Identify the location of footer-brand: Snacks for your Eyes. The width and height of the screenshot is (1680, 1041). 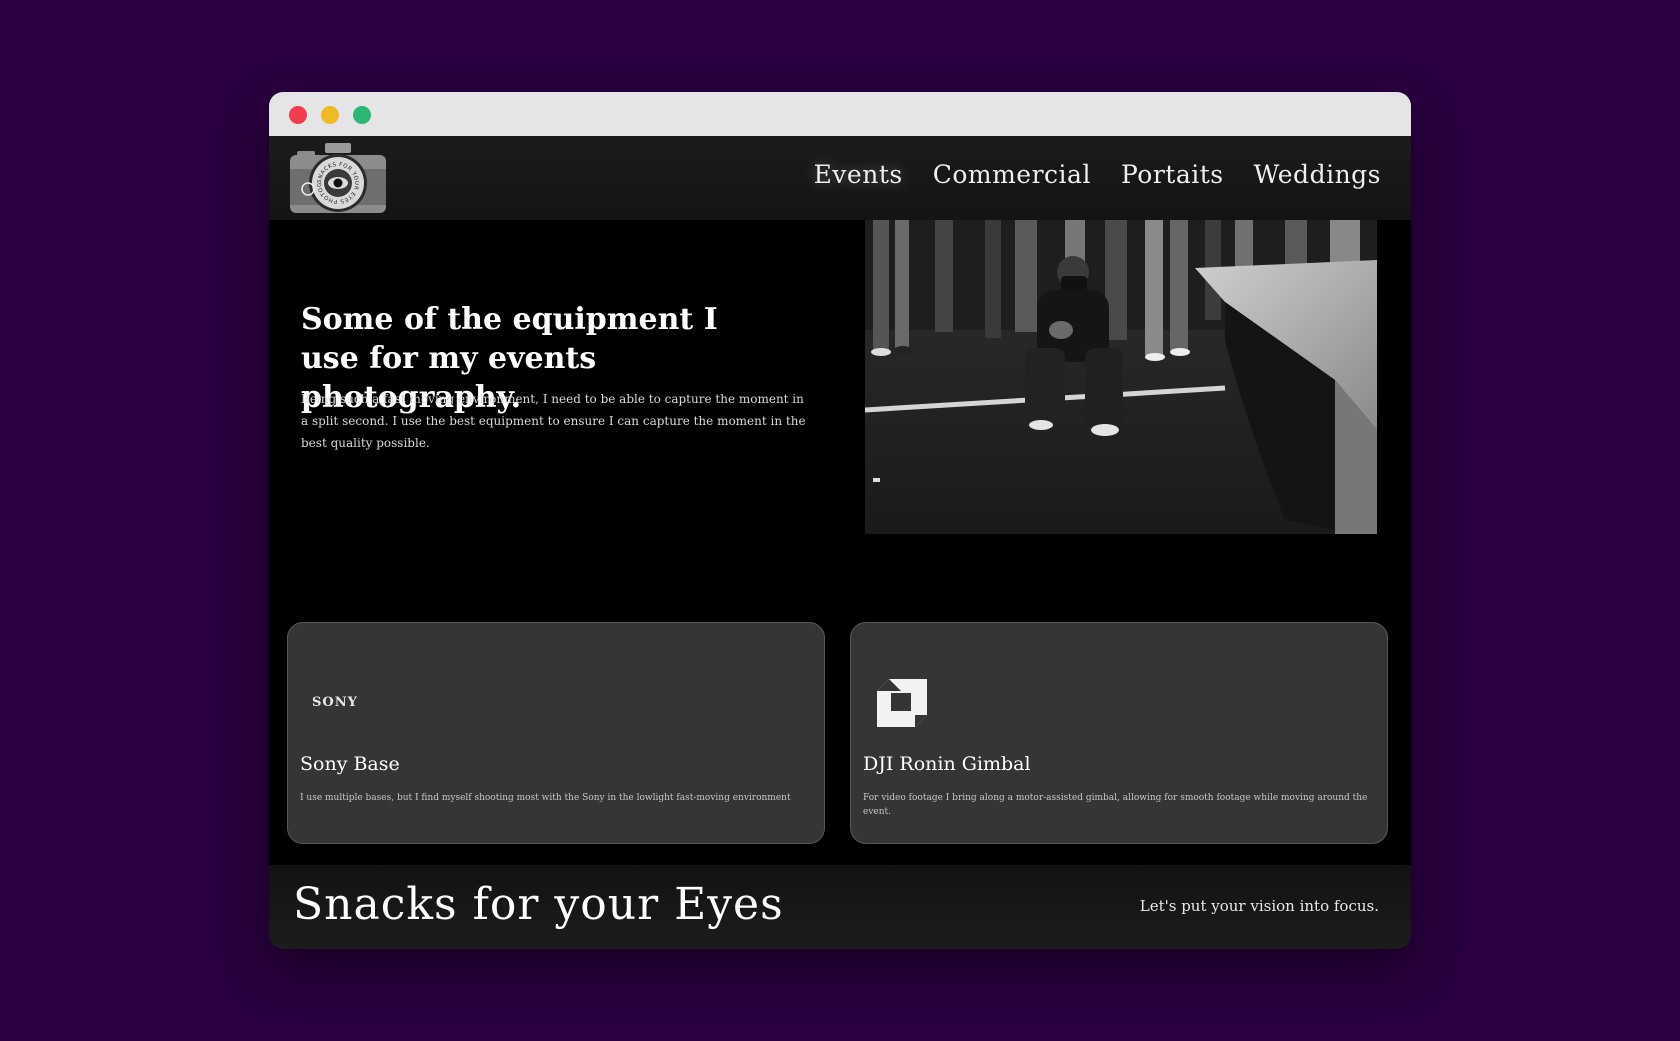
(538, 904).